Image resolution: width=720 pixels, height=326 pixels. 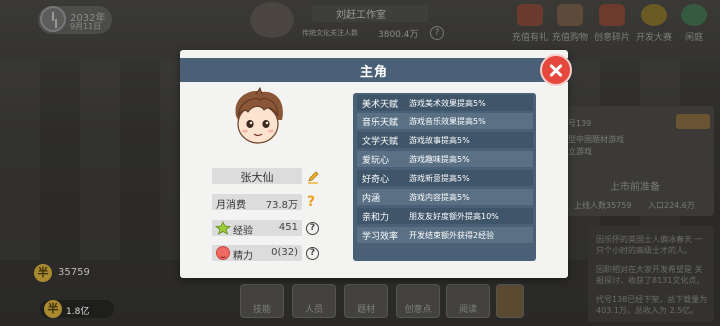 What do you see at coordinates (694, 15) in the screenshot?
I see `tree-icon` at bounding box center [694, 15].